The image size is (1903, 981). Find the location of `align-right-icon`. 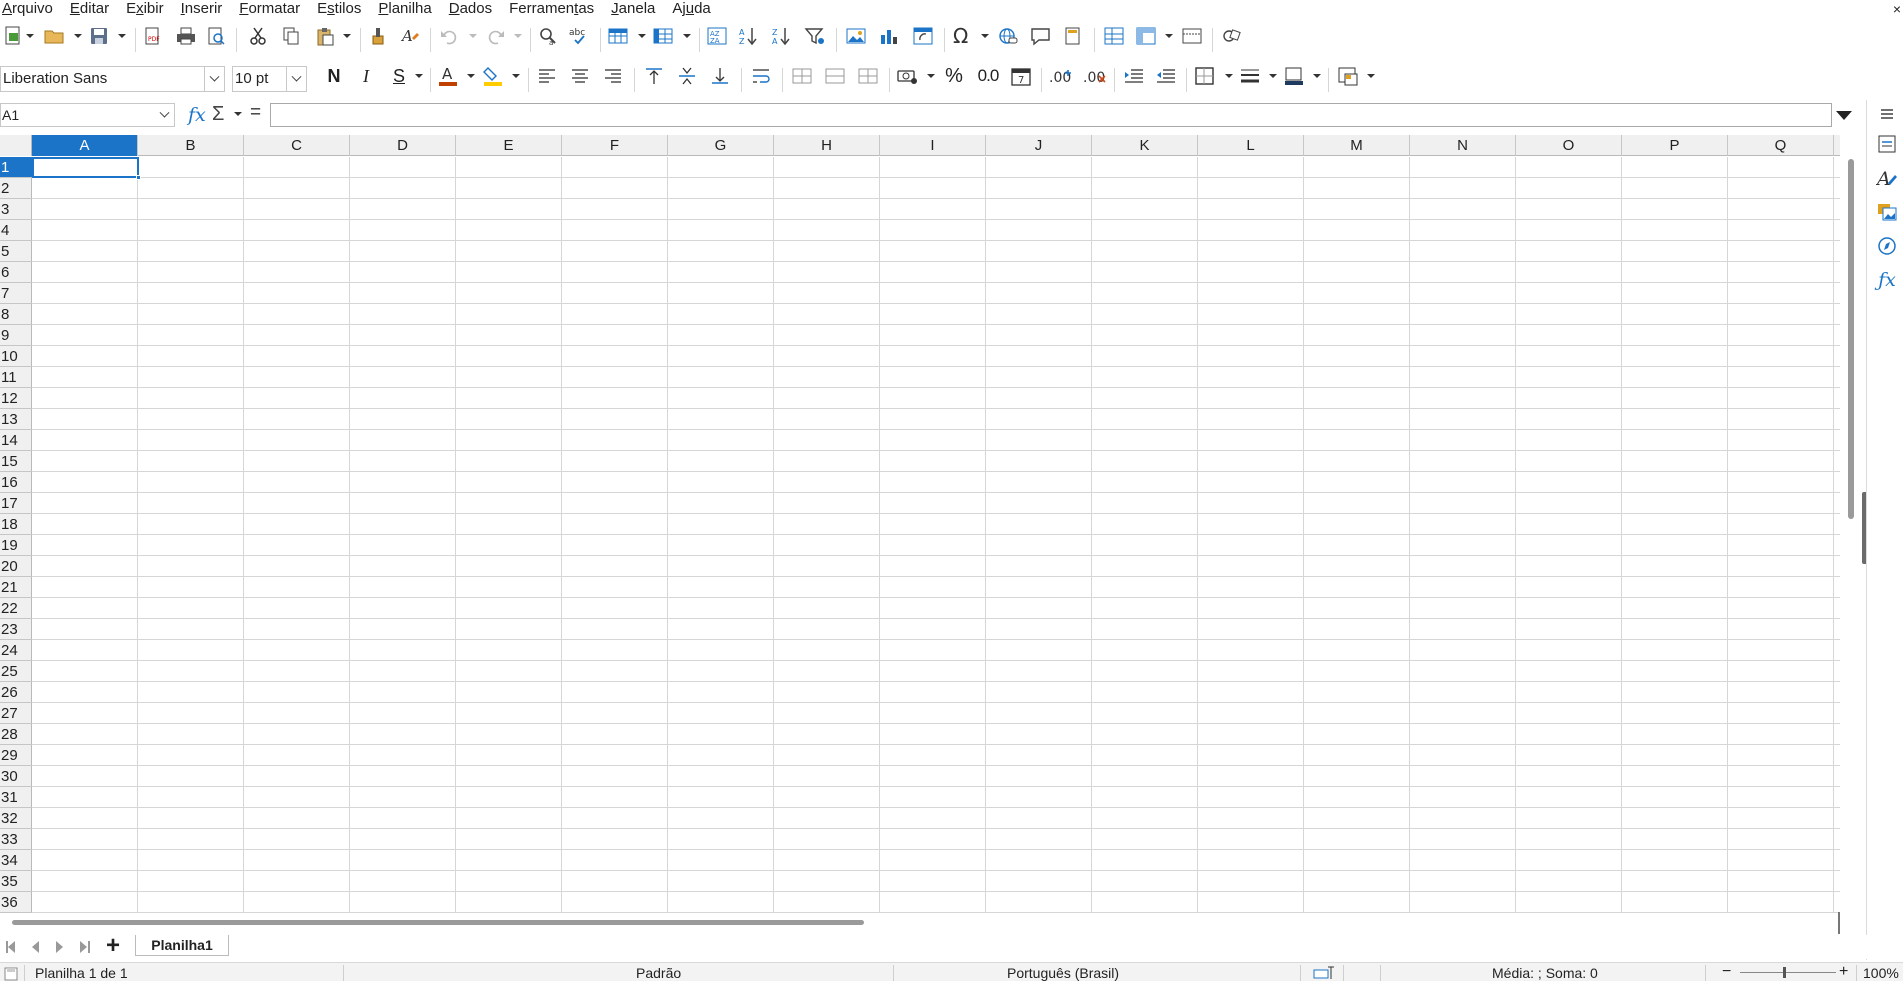

align-right-icon is located at coordinates (613, 76).